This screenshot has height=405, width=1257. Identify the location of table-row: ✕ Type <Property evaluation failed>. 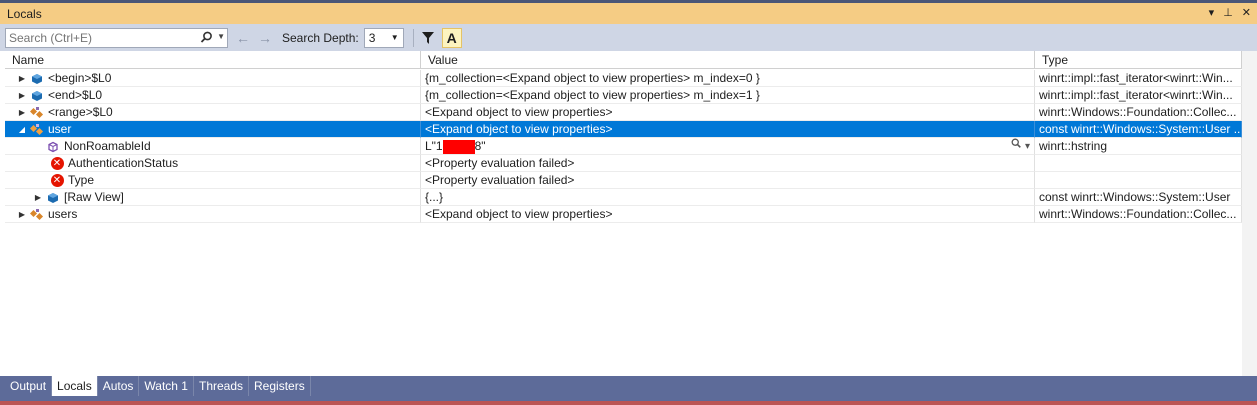
(623, 180).